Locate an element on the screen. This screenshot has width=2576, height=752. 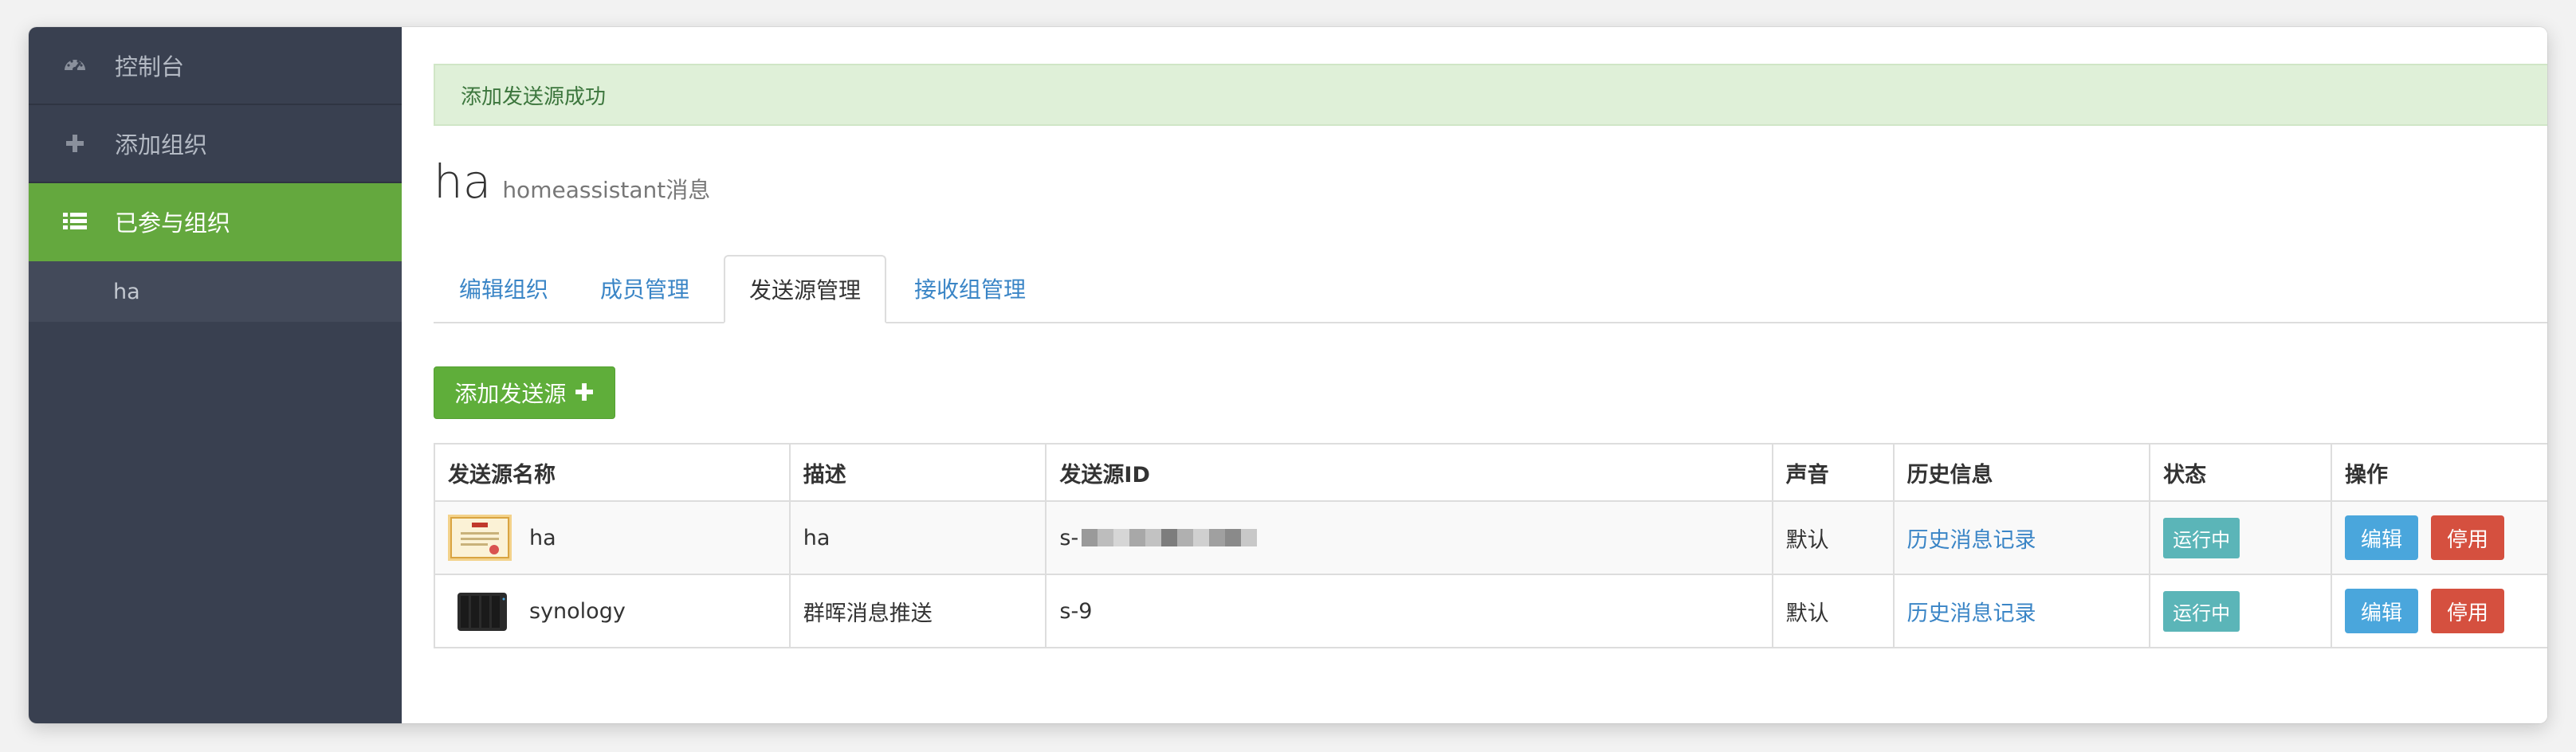
tab-receiver-group-management: 接收组管理 is located at coordinates (970, 288).